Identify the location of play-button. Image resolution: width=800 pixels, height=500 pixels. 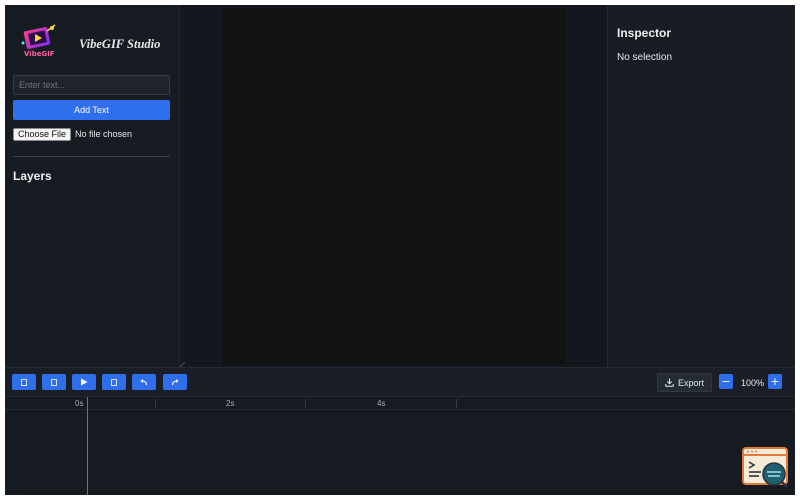
(84, 382).